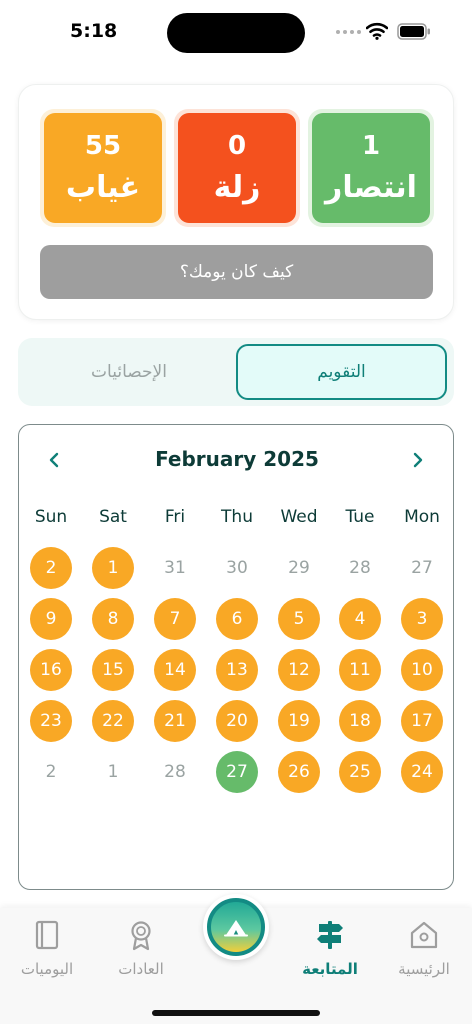 The width and height of the screenshot is (472, 1024). Describe the element at coordinates (236, 1013) in the screenshot. I see `home-indicator` at that location.